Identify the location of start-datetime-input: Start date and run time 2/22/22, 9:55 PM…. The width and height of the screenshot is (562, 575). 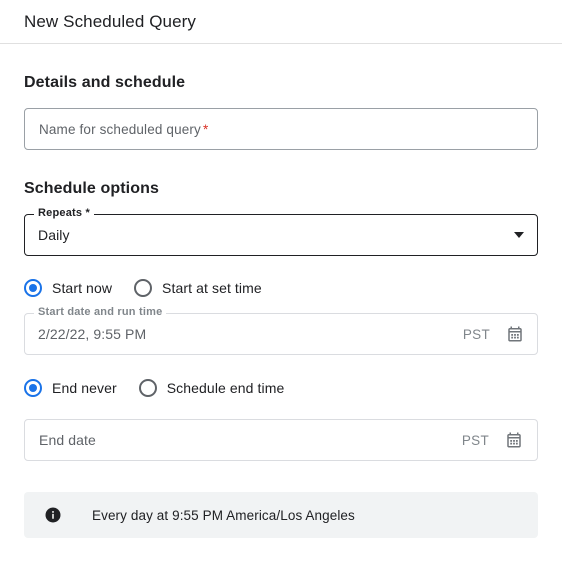
(281, 330).